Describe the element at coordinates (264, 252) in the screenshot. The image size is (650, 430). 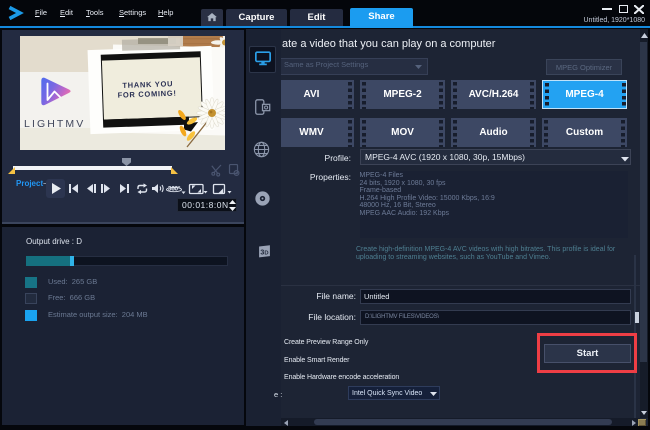
I see `svg-text: 3D` at that location.